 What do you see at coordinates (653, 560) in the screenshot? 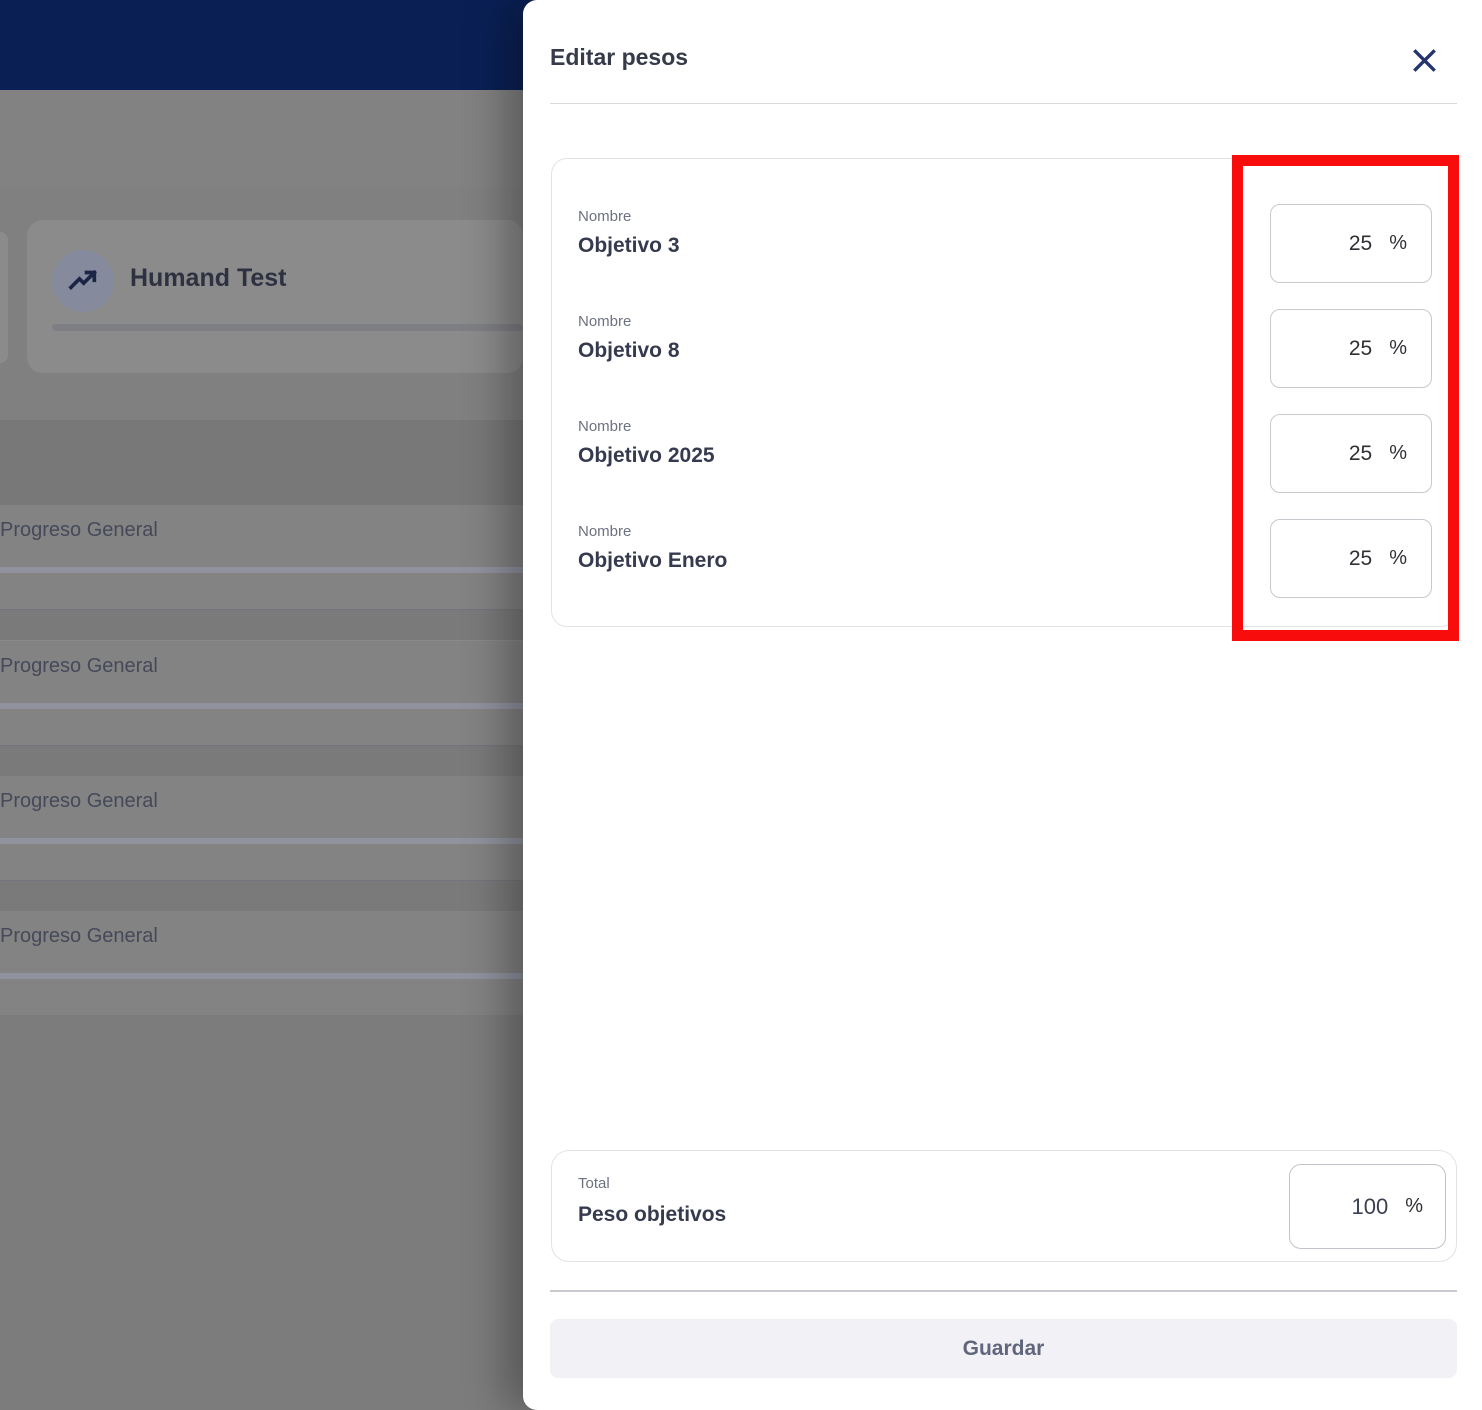
I see `objective-name: Objetivo Enero` at bounding box center [653, 560].